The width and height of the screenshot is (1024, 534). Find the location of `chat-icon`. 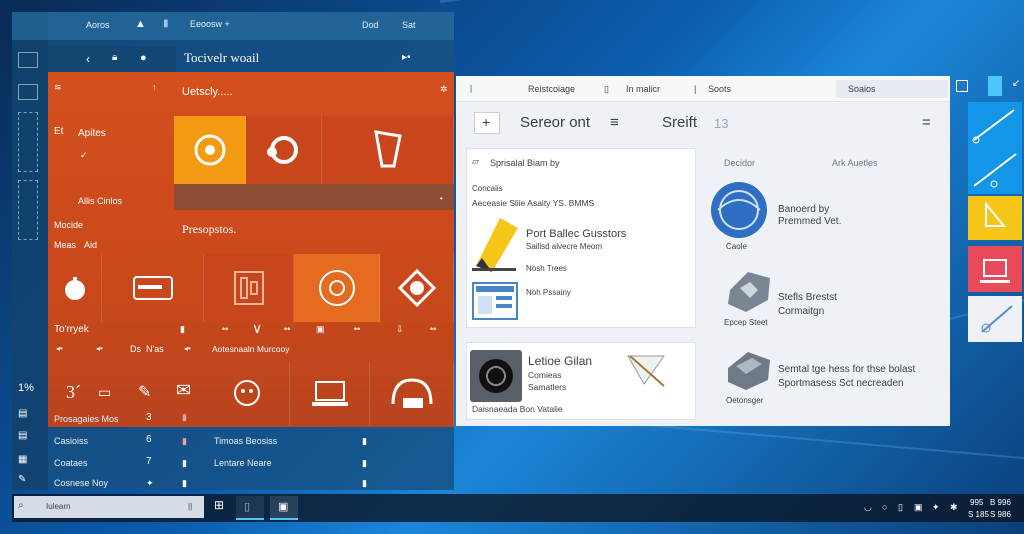

chat-icon is located at coordinates (209, 150).